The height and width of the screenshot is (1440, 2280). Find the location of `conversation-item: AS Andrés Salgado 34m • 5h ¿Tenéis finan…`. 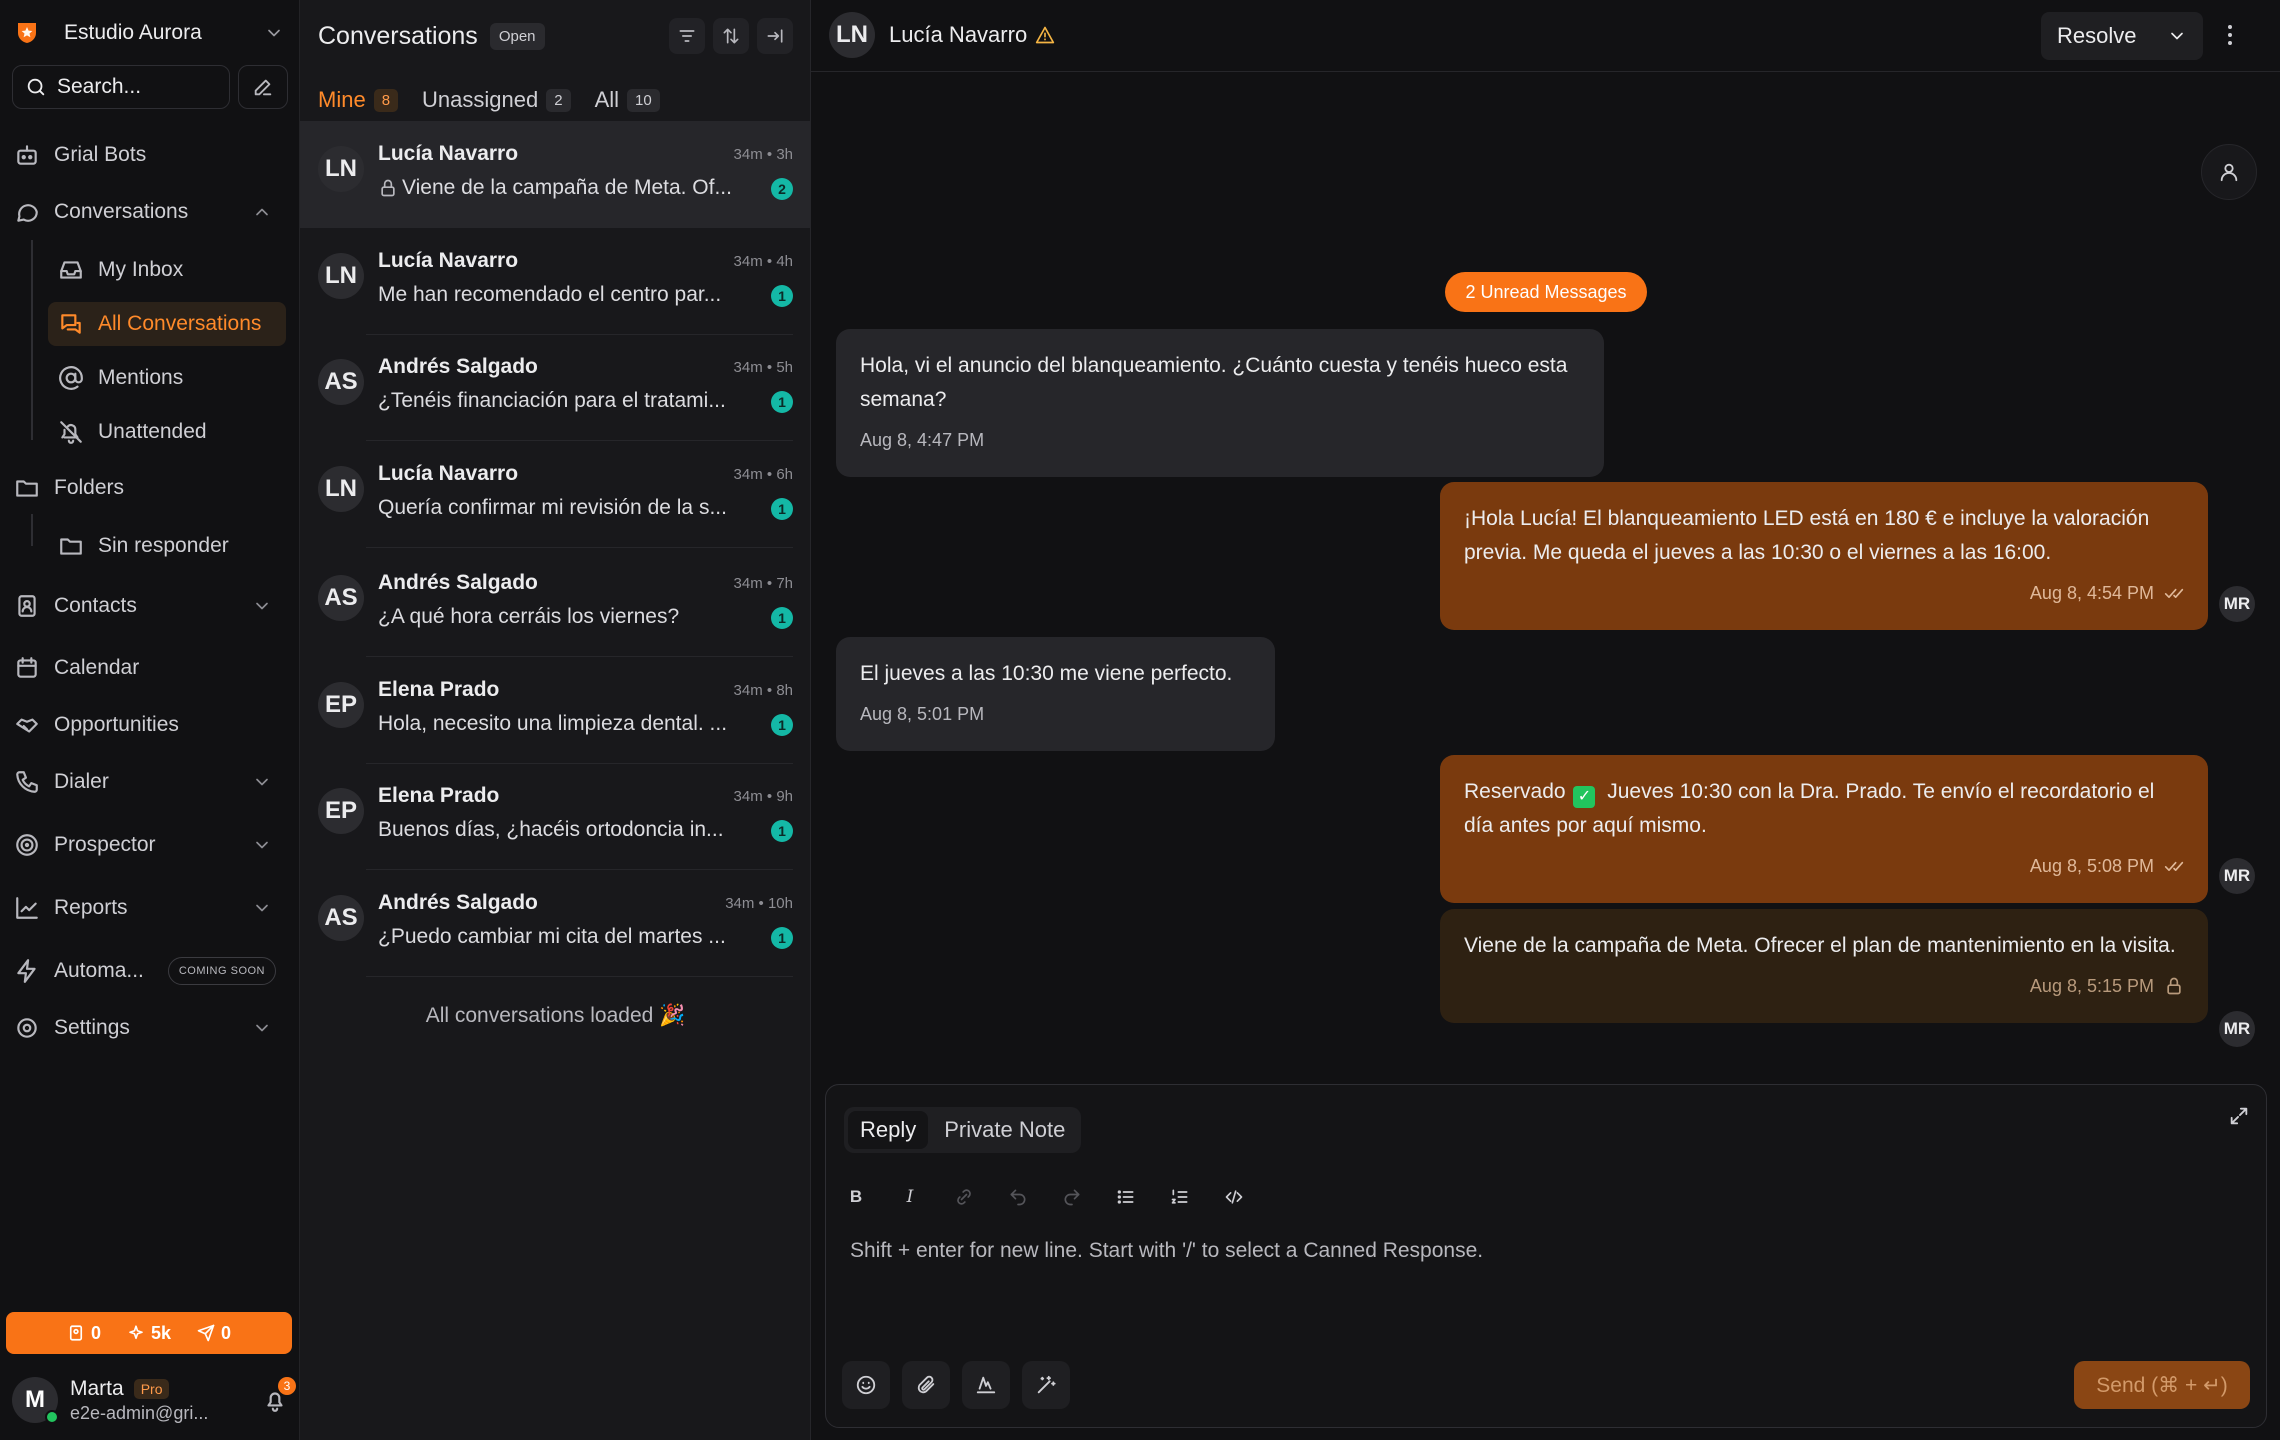

conversation-item: AS Andrés Salgado 34m • 5h ¿Tenéis finan… is located at coordinates (555, 388).